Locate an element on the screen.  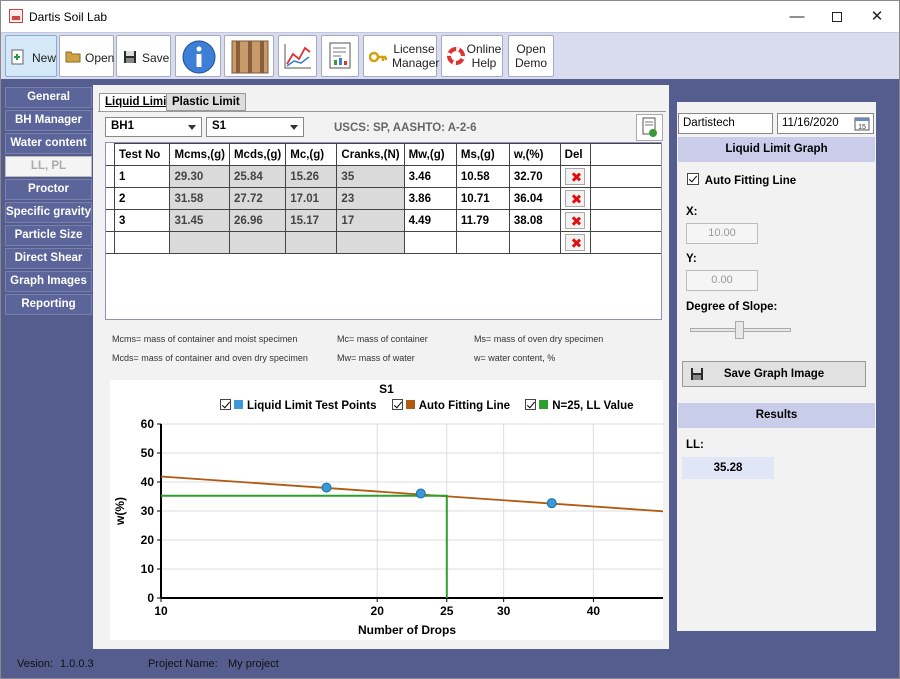
borehole-log-button is located at coordinates (249, 56).